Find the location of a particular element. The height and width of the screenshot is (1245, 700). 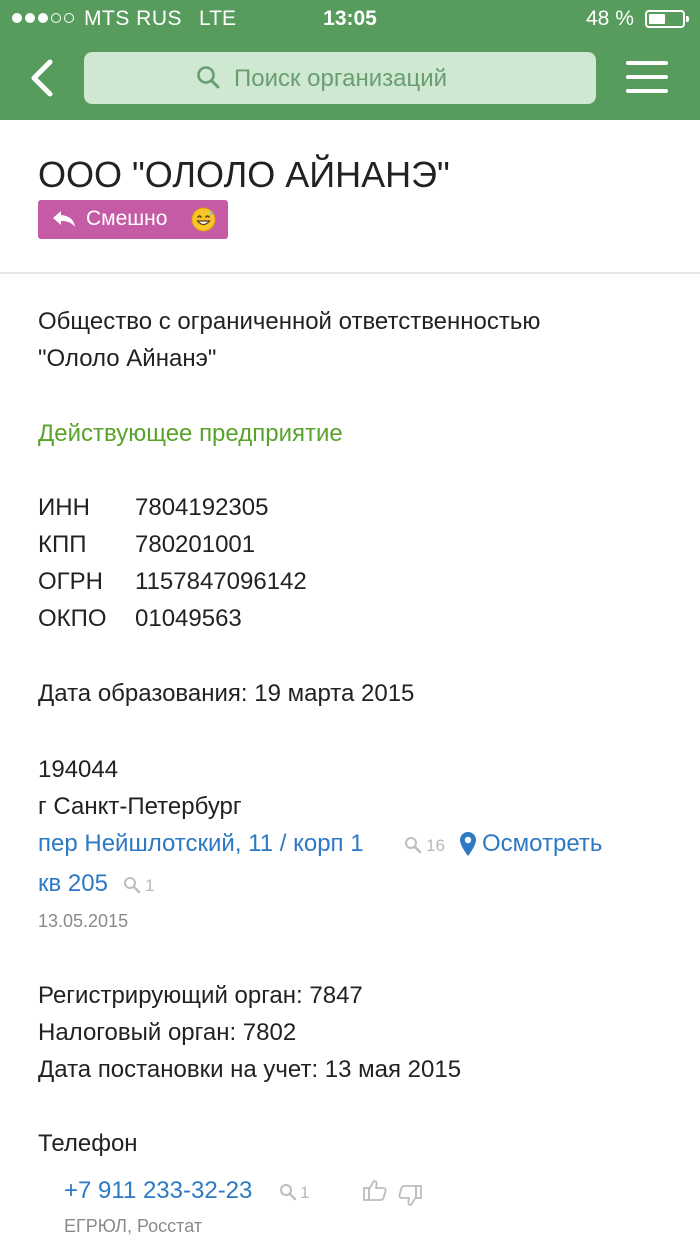

code-label: ОКПО is located at coordinates (72, 618).